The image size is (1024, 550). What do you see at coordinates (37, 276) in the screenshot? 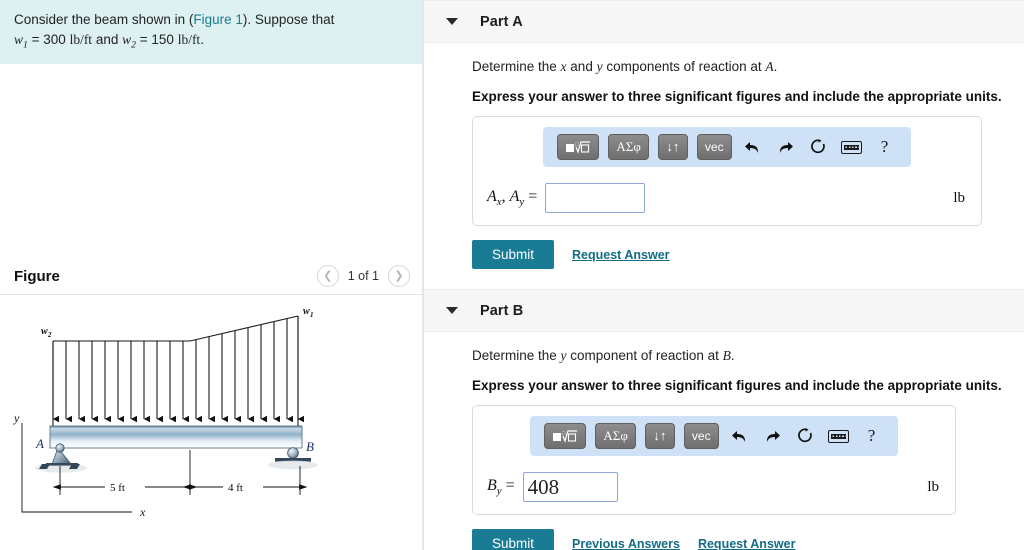
I see `figure-title: Figure` at bounding box center [37, 276].